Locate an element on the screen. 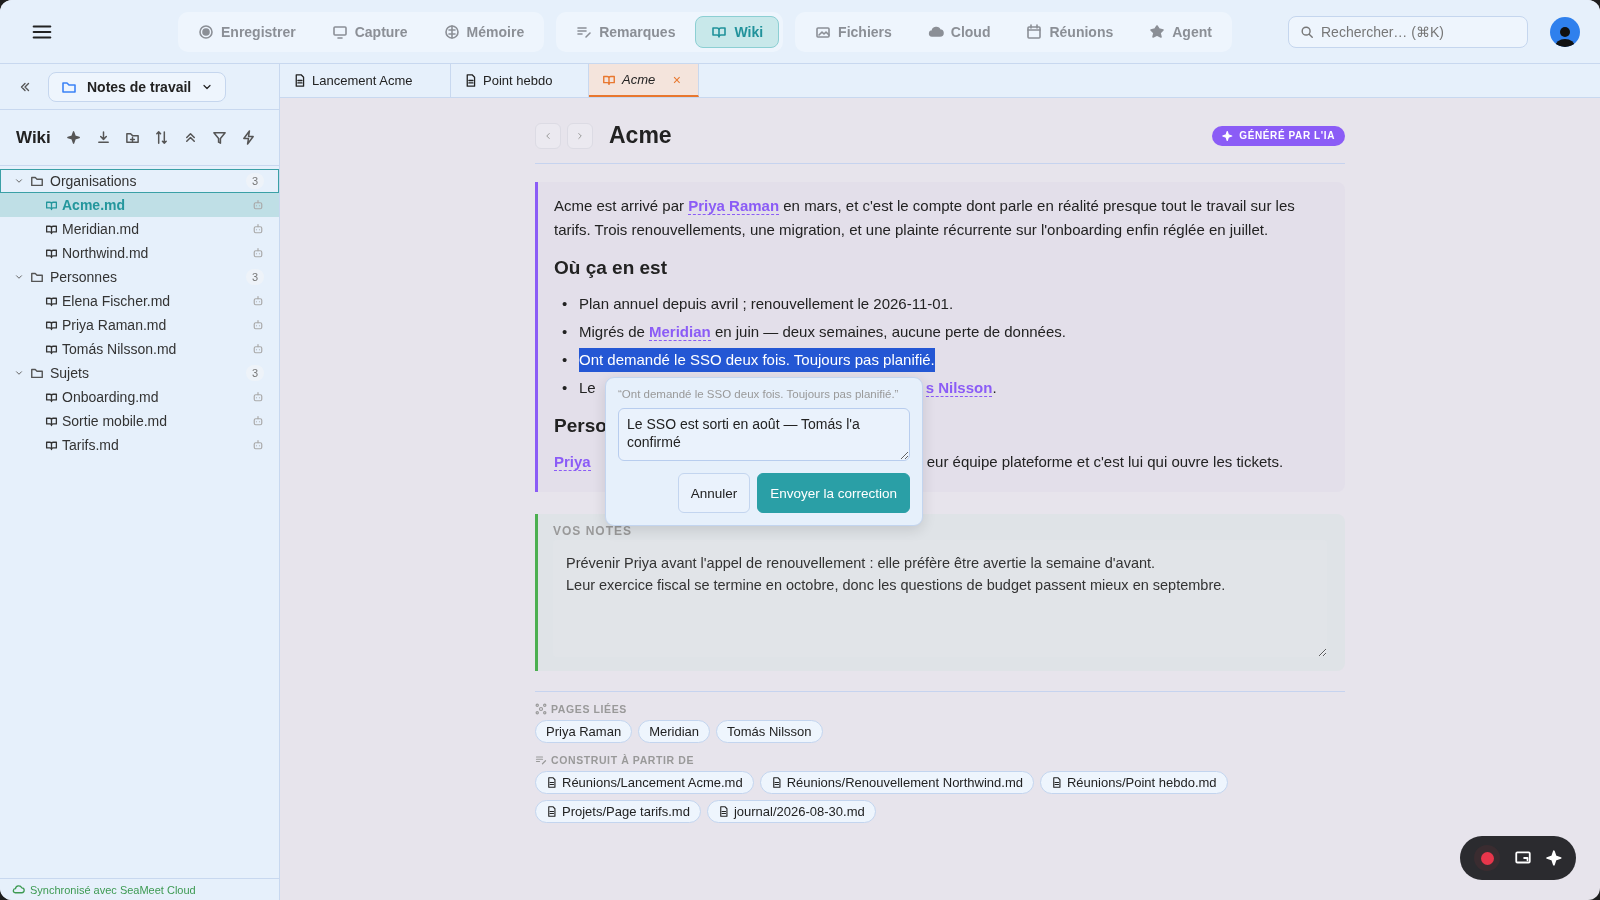 The height and width of the screenshot is (900, 1600). sort-arrows-icon is located at coordinates (161, 137).